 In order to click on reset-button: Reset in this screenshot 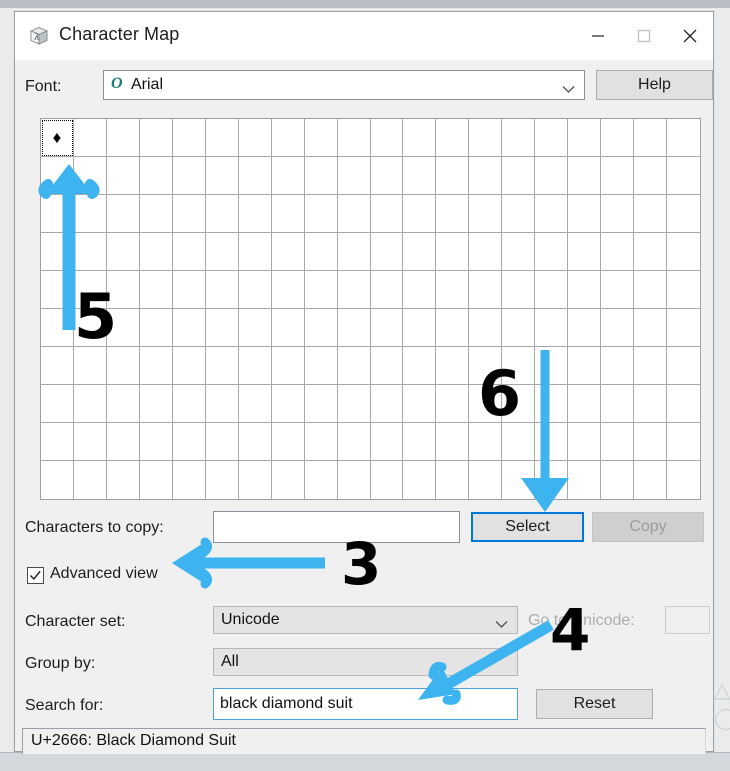, I will do `click(594, 704)`.